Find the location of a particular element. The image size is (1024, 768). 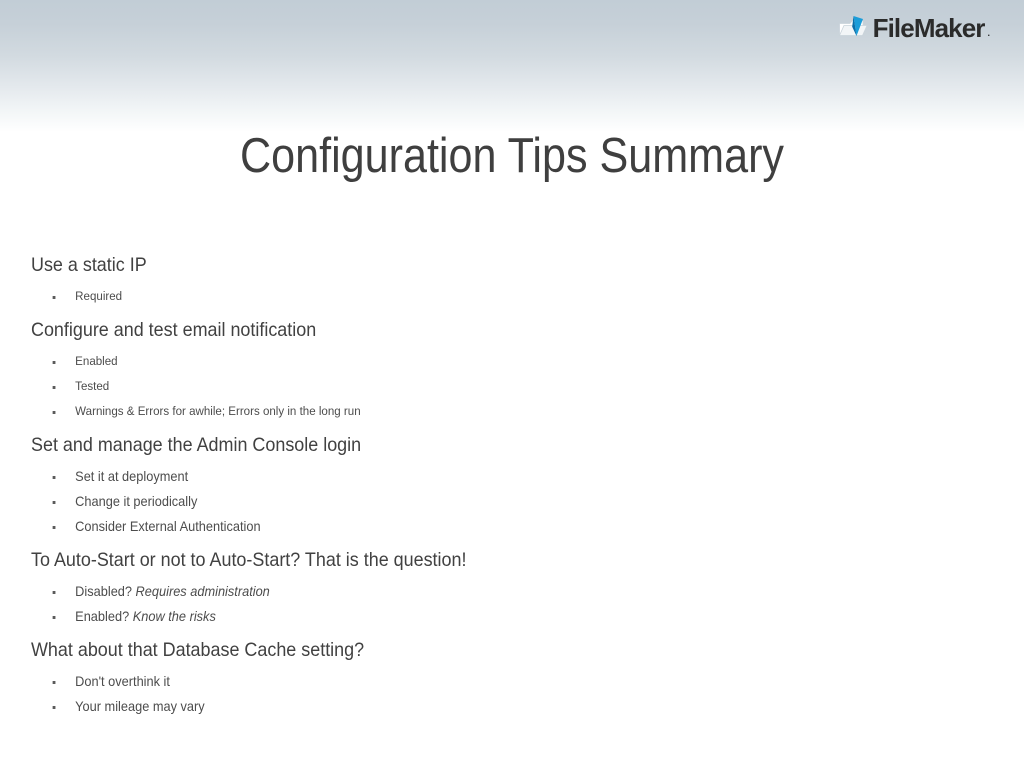

filemaker-logo: FileMaker . is located at coordinates (914, 28).